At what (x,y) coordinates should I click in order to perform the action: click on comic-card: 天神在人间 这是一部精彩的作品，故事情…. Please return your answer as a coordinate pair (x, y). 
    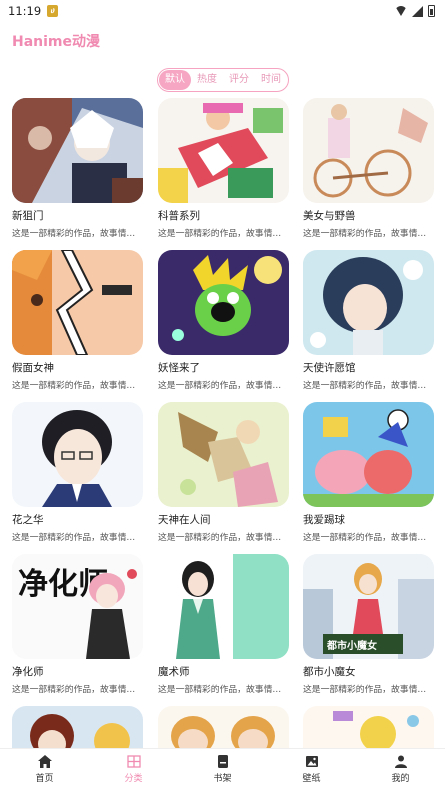
    Looking at the image, I should click on (223, 472).